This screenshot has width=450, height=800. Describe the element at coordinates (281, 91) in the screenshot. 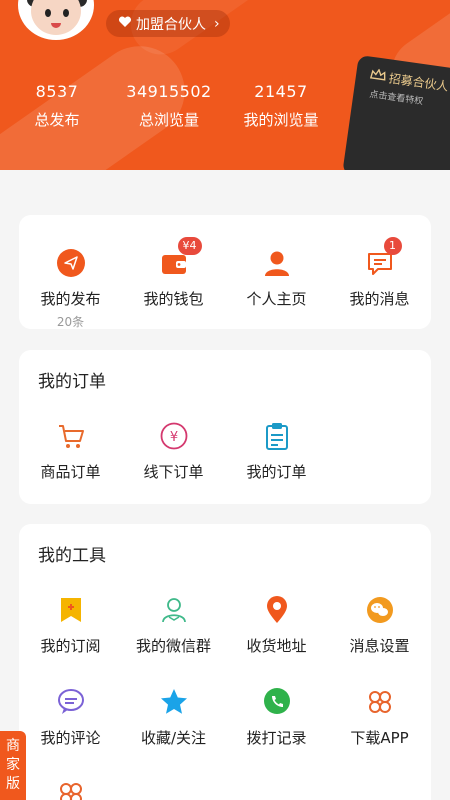

I see `stat-value: 21457` at that location.